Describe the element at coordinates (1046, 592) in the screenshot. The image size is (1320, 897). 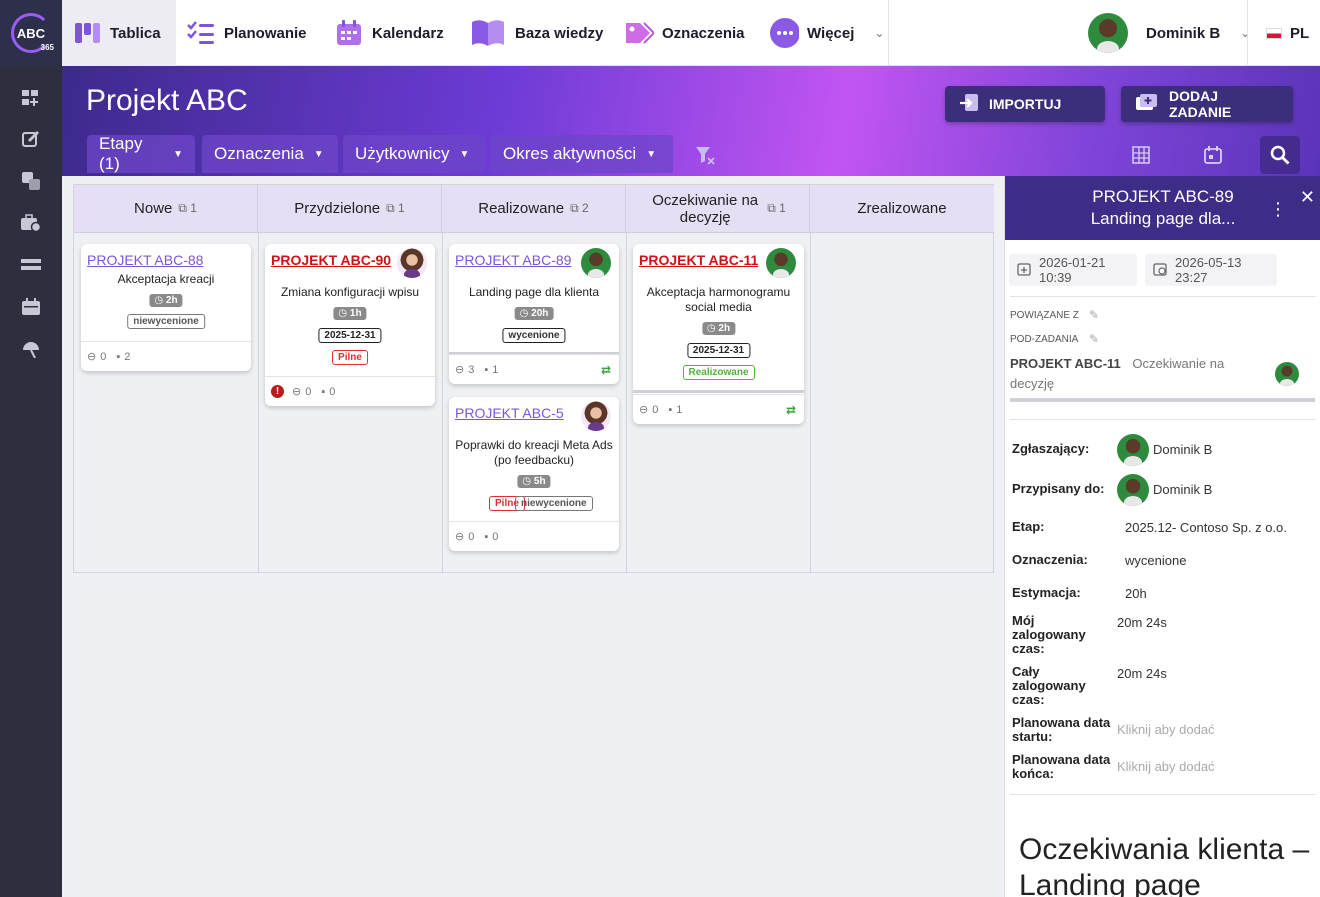
I see `estimation-label: Estymacja:` at that location.